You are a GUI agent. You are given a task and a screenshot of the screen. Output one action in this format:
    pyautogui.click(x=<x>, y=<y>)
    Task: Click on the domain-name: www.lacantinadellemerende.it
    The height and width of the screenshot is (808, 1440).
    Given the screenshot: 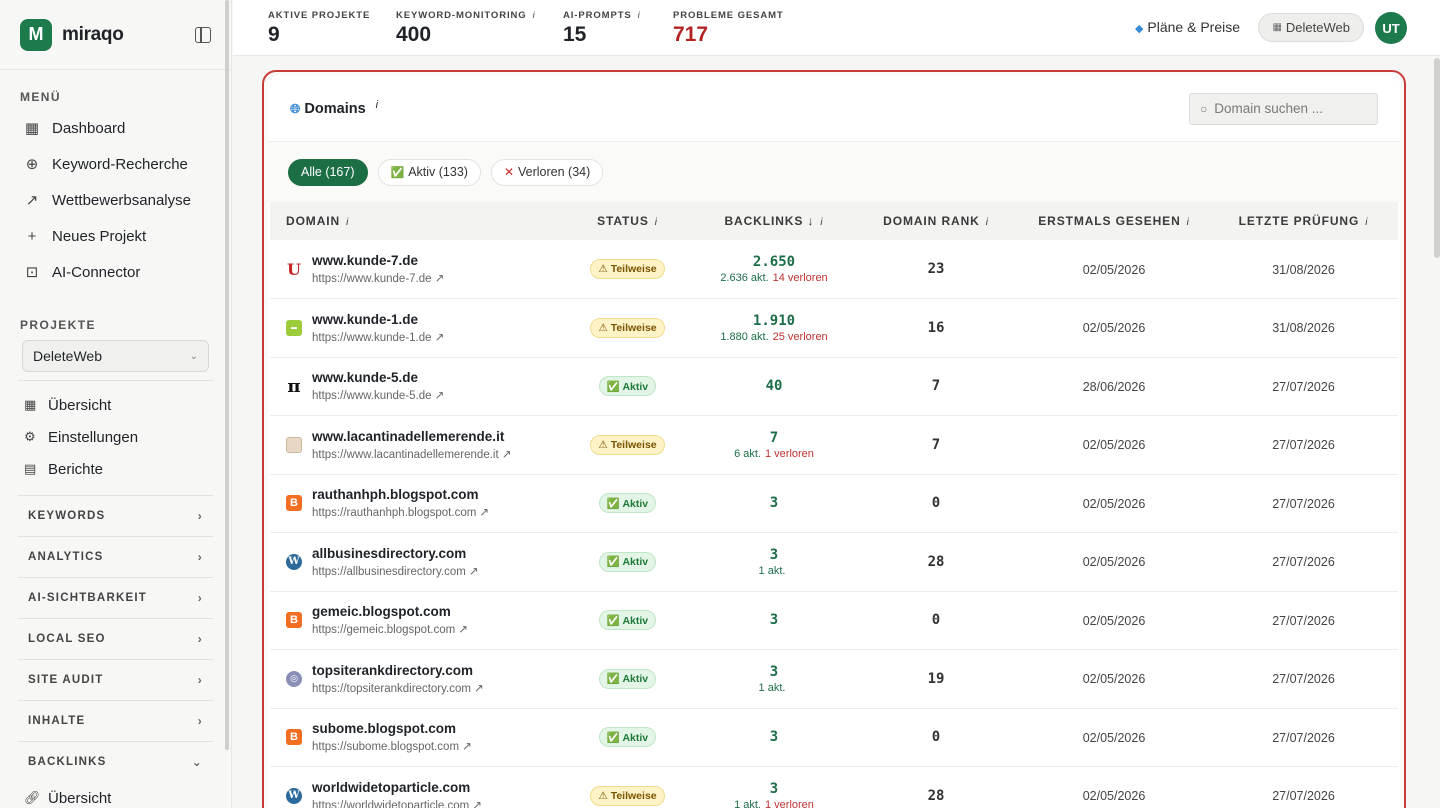 What is the action you would take?
    pyautogui.click(x=412, y=436)
    